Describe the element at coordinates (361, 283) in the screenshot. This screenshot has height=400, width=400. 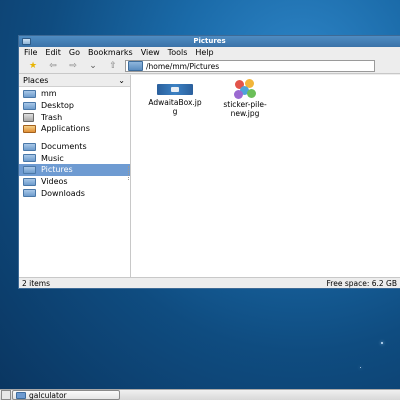
I see `free-space: Free space: 6.2 GB` at that location.